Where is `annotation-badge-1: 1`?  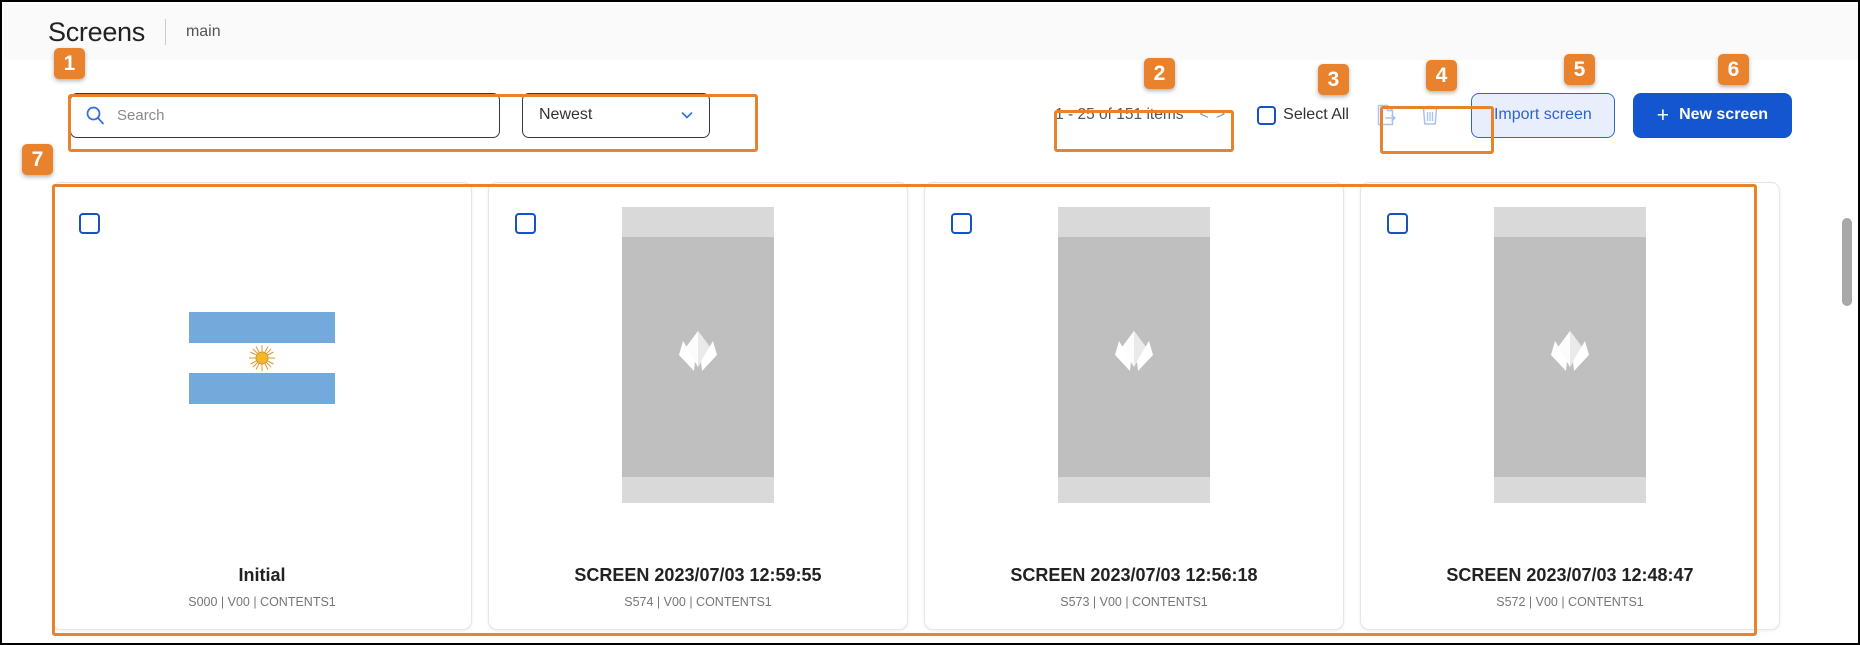 annotation-badge-1: 1 is located at coordinates (69, 63).